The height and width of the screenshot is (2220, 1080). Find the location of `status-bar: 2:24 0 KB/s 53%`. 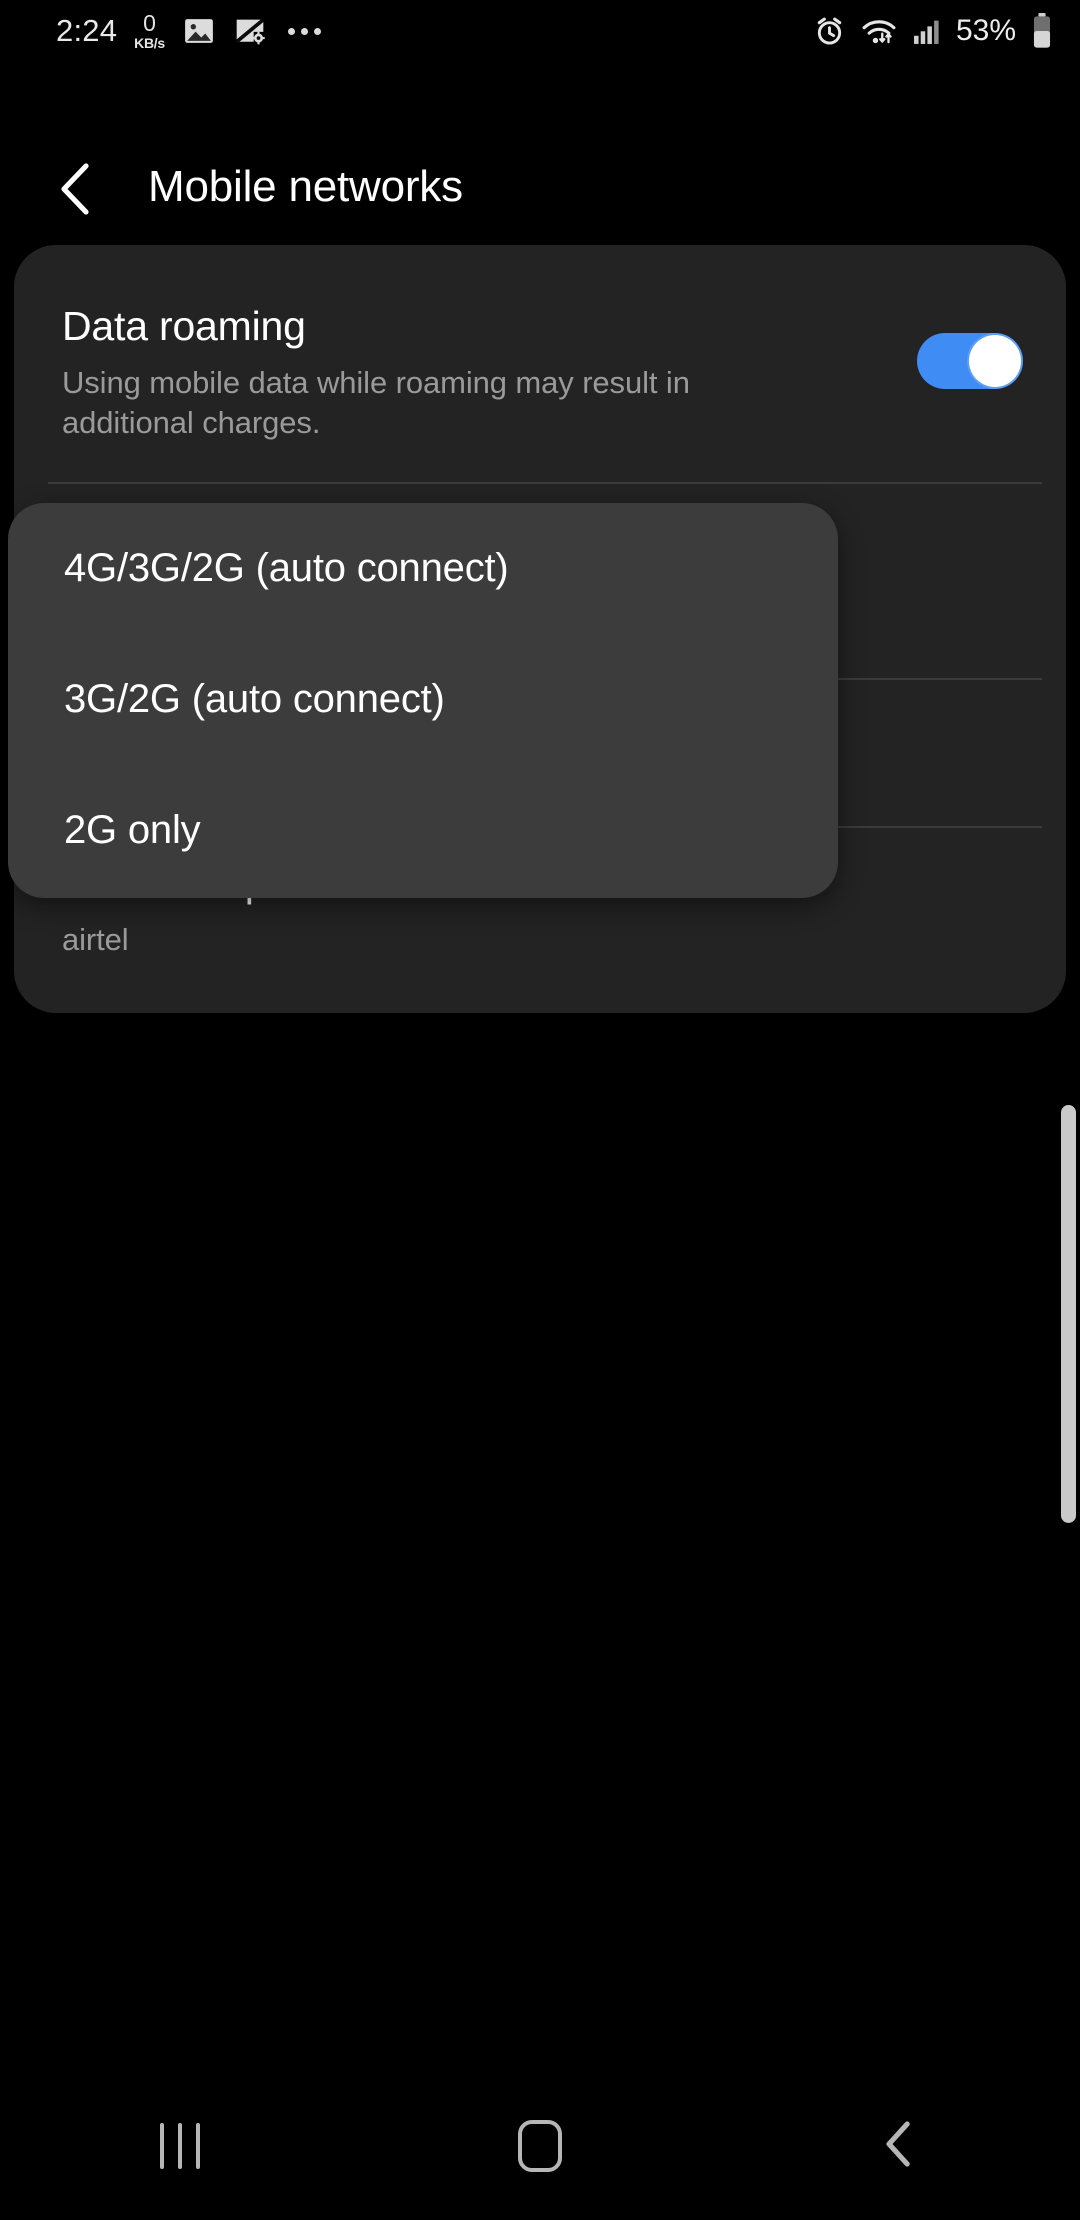

status-bar: 2:24 0 KB/s 53% is located at coordinates (540, 31).